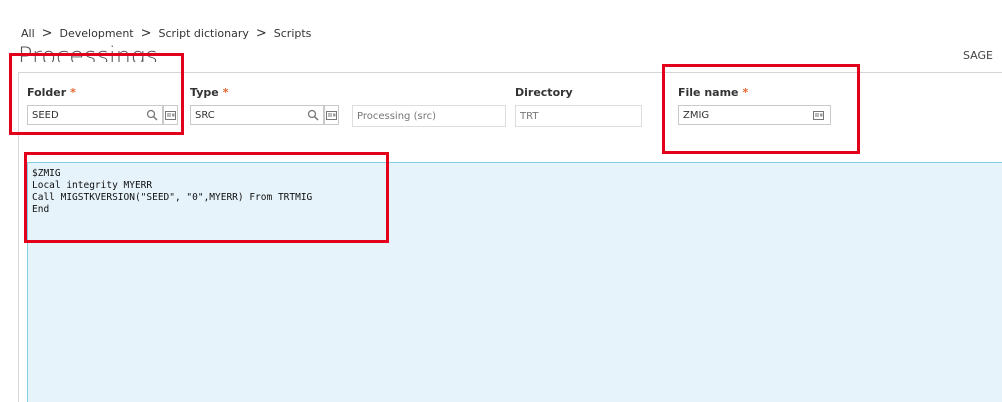 The image size is (1002, 402). What do you see at coordinates (46, 173) in the screenshot?
I see `code-line: $ZMIG` at bounding box center [46, 173].